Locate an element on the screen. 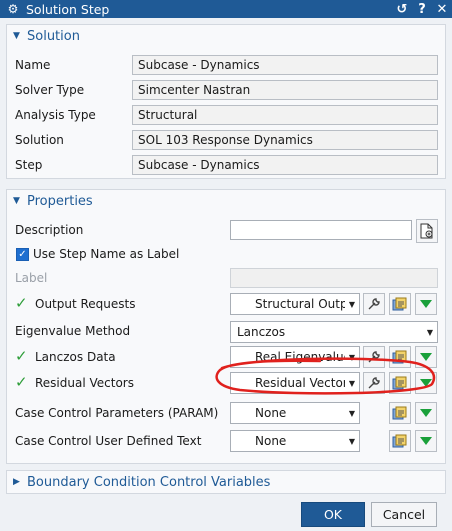 The width and height of the screenshot is (452, 531). case-control-param-create-button is located at coordinates (400, 413).